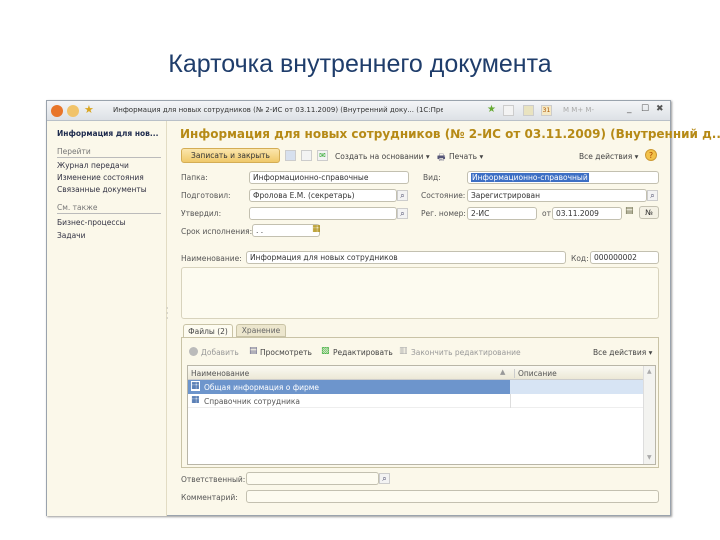  I want to click on description-textarea, so click(420, 293).